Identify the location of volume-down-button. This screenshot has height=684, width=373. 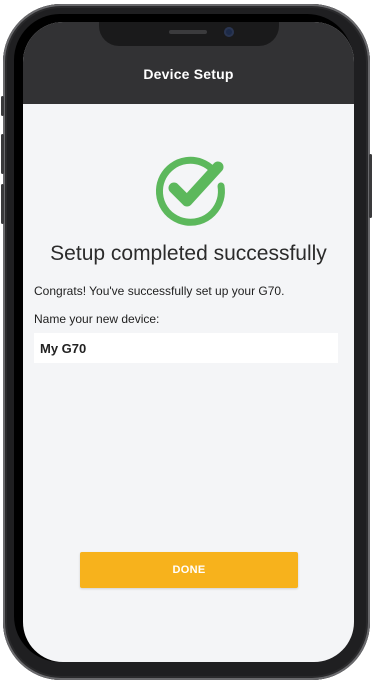
(2, 204).